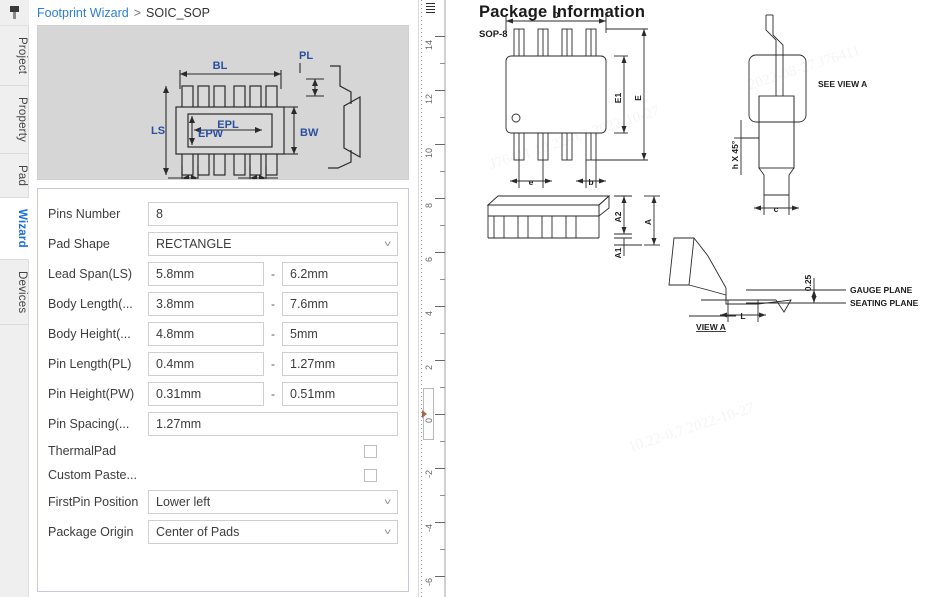 The height and width of the screenshot is (597, 931). Describe the element at coordinates (206, 334) in the screenshot. I see `body-height-min-input: 4.8mm` at that location.